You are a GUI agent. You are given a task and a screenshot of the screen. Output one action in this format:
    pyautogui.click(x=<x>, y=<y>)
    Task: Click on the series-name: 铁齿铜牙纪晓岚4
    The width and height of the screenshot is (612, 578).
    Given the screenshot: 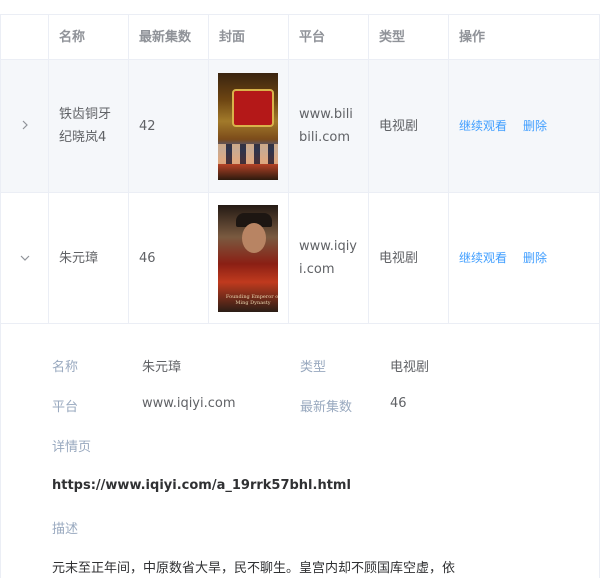 What is the action you would take?
    pyautogui.click(x=89, y=126)
    